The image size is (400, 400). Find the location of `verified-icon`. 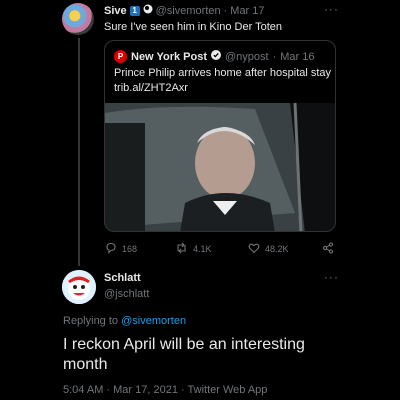

verified-icon is located at coordinates (216, 56).